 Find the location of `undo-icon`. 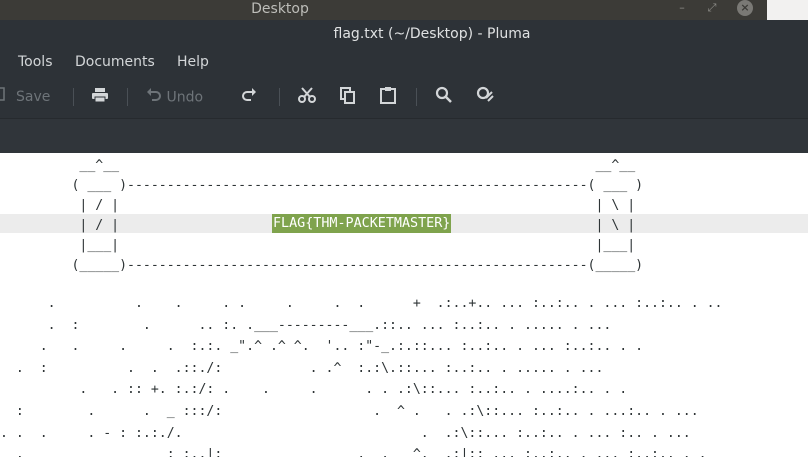

undo-icon is located at coordinates (154, 97).